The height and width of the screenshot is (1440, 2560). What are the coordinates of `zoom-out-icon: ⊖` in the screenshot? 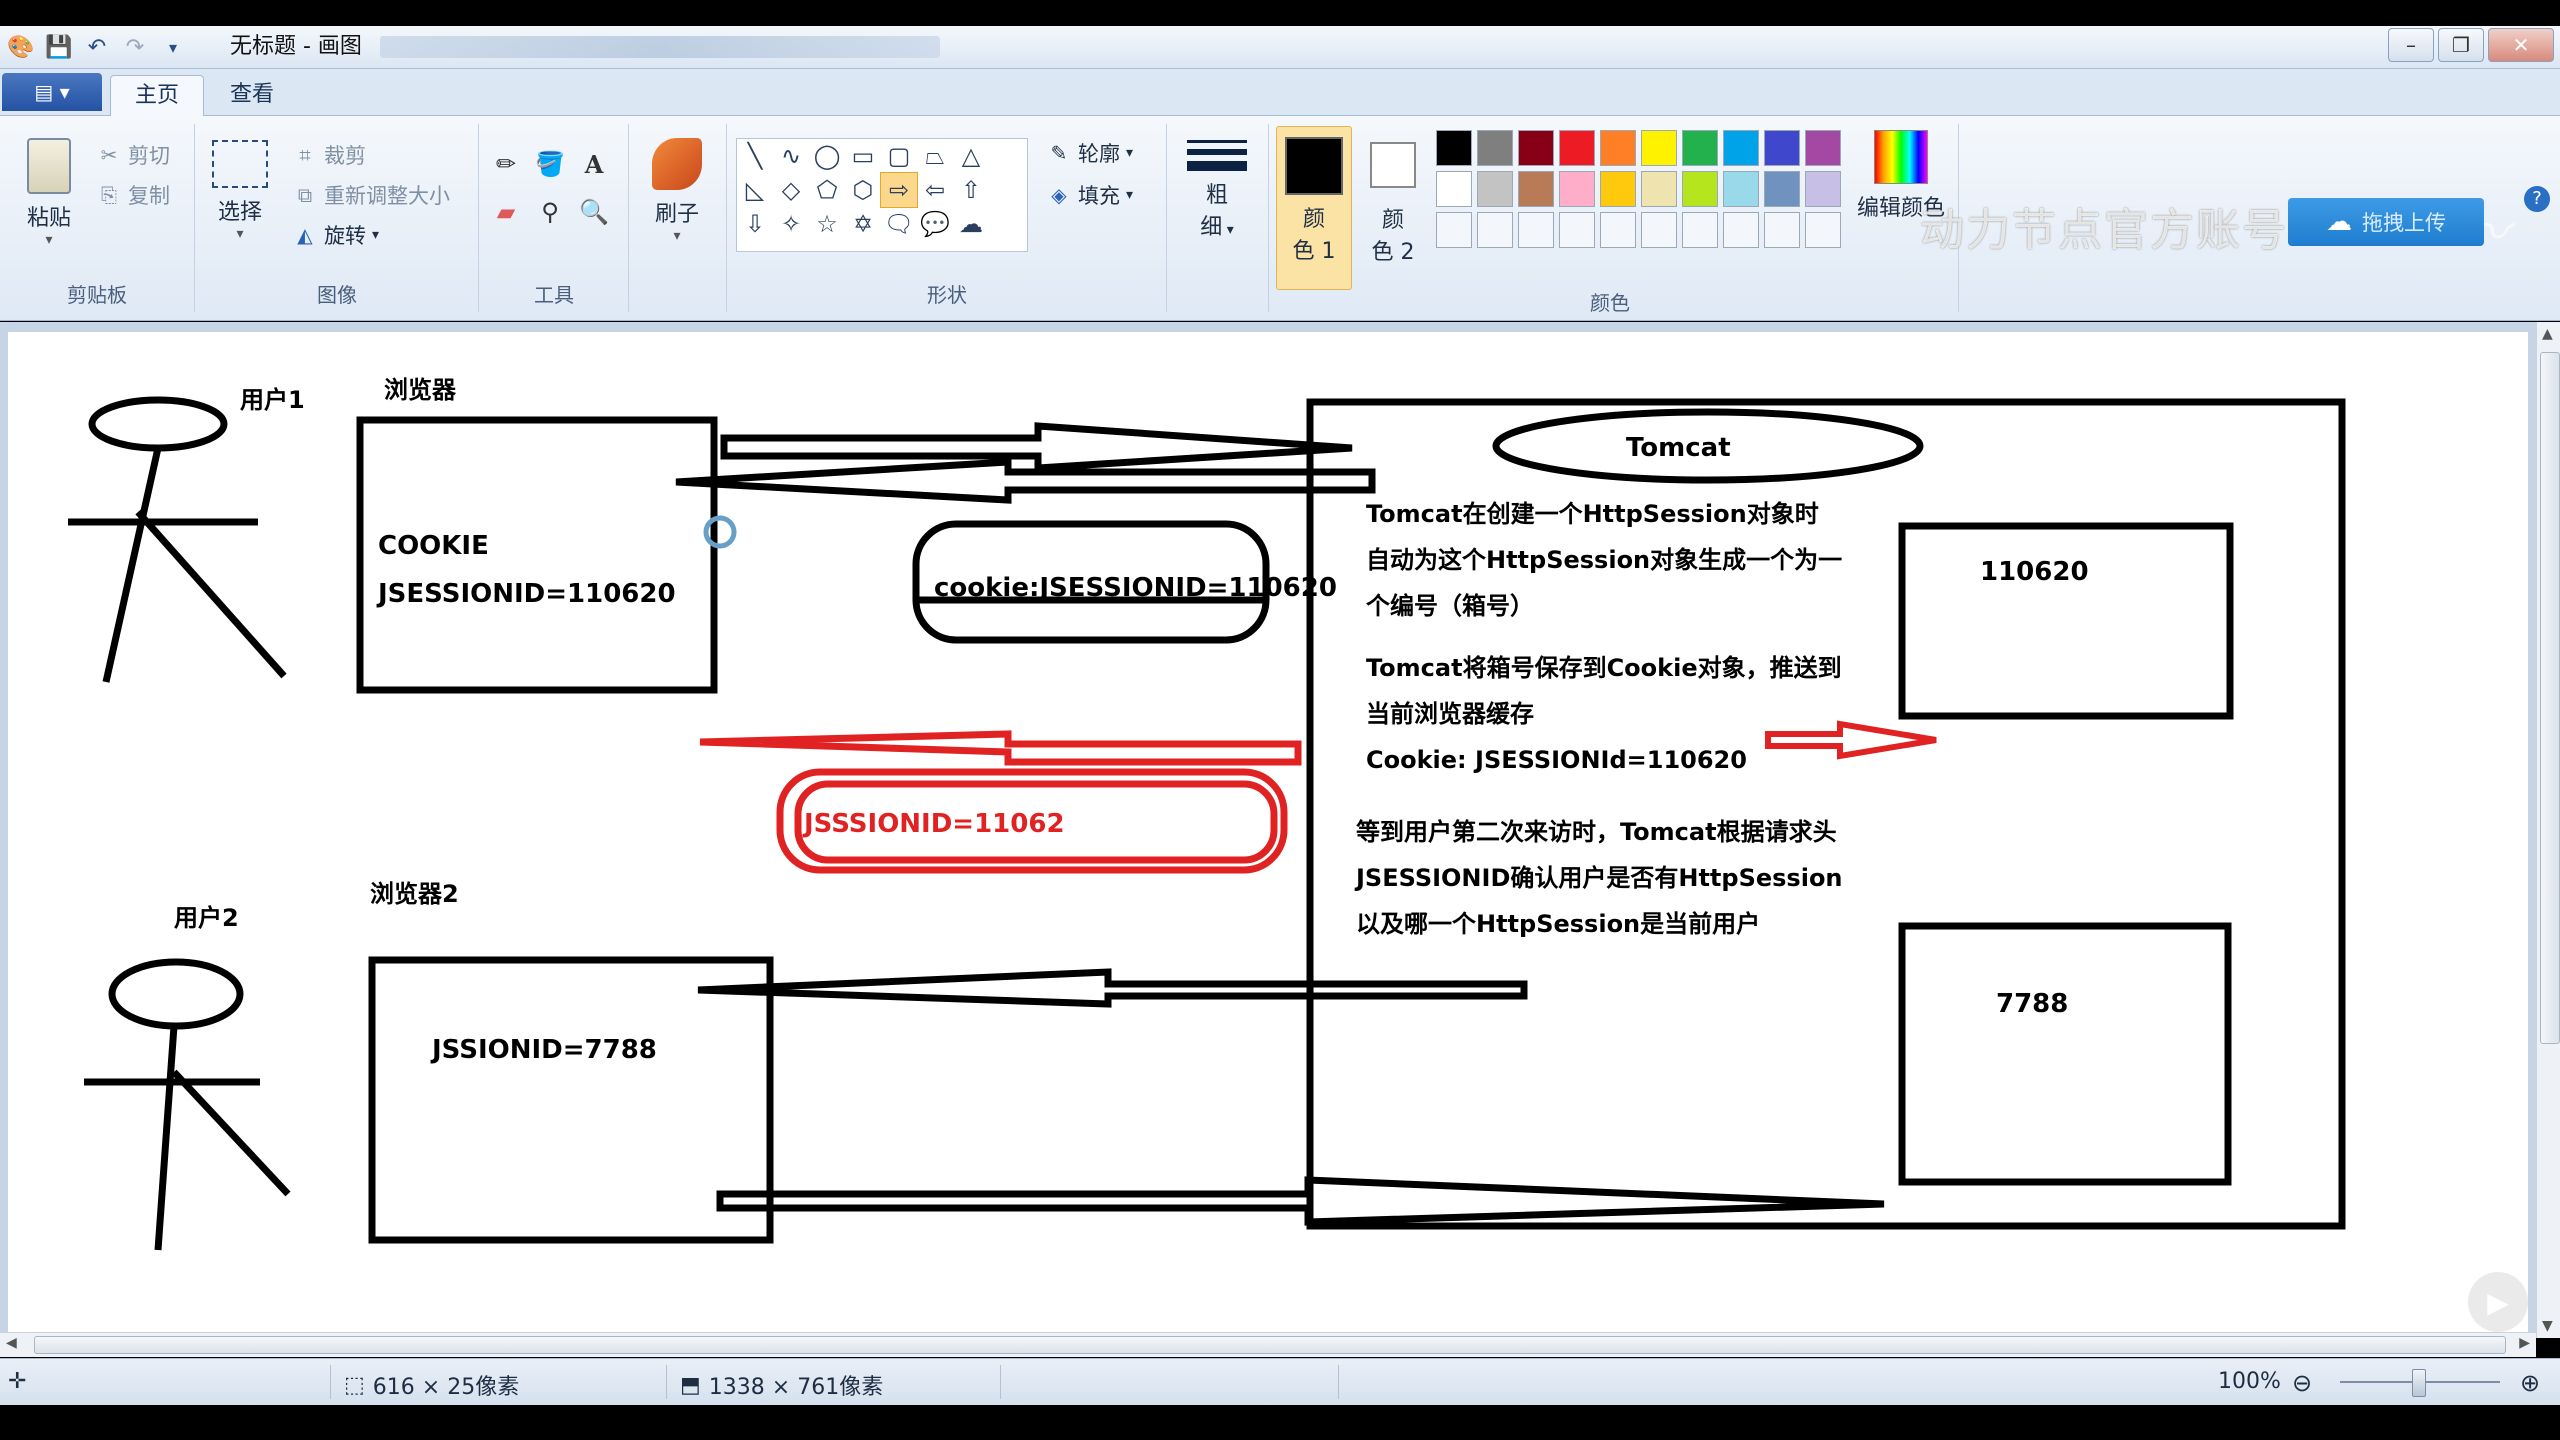 It's located at (2302, 1383).